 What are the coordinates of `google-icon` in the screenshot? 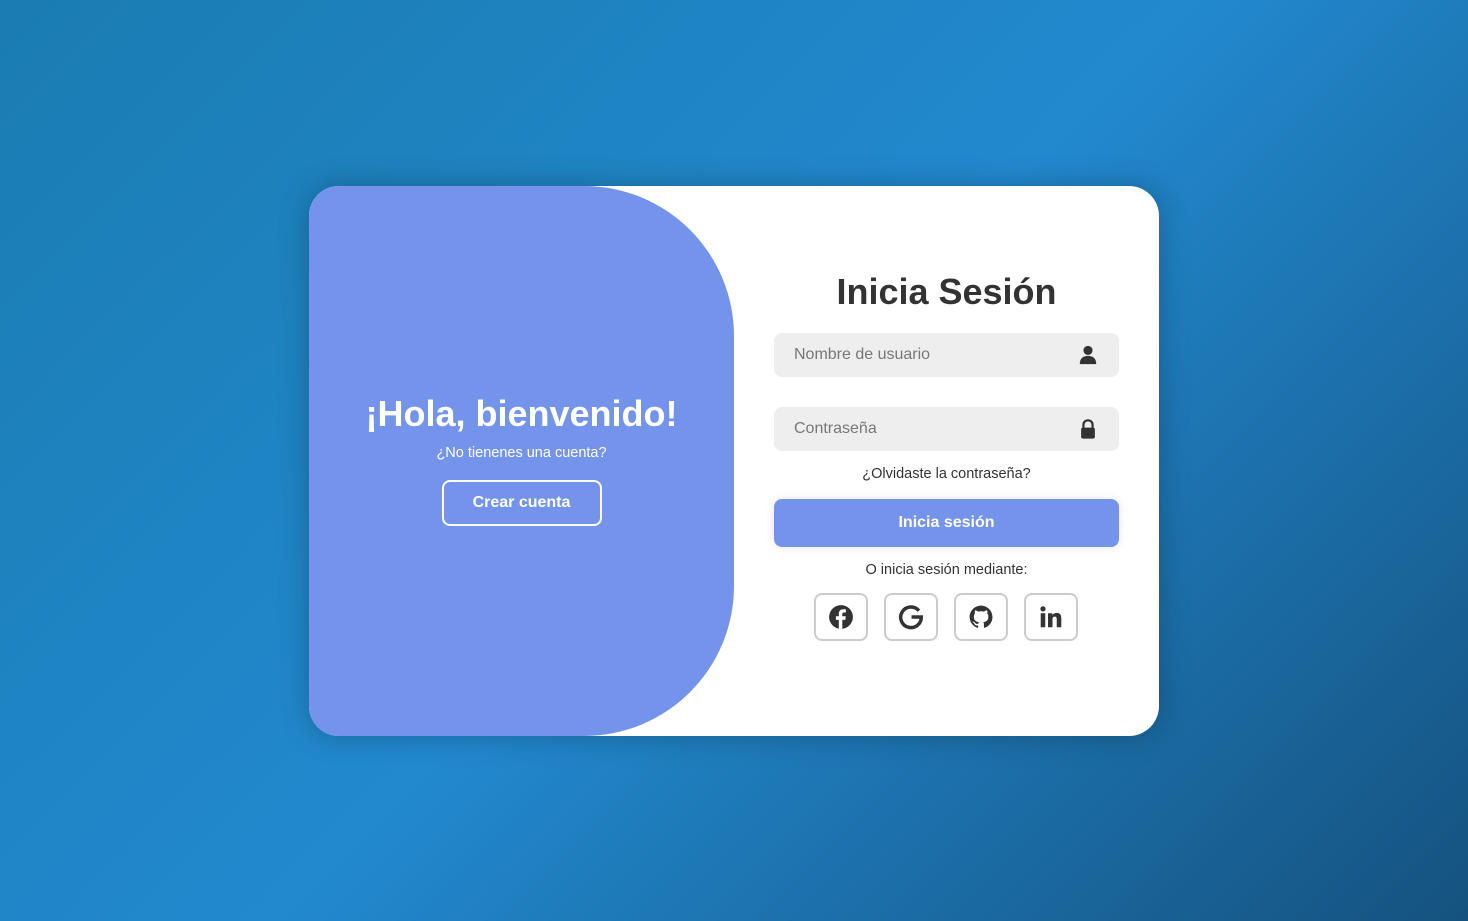 It's located at (911, 617).